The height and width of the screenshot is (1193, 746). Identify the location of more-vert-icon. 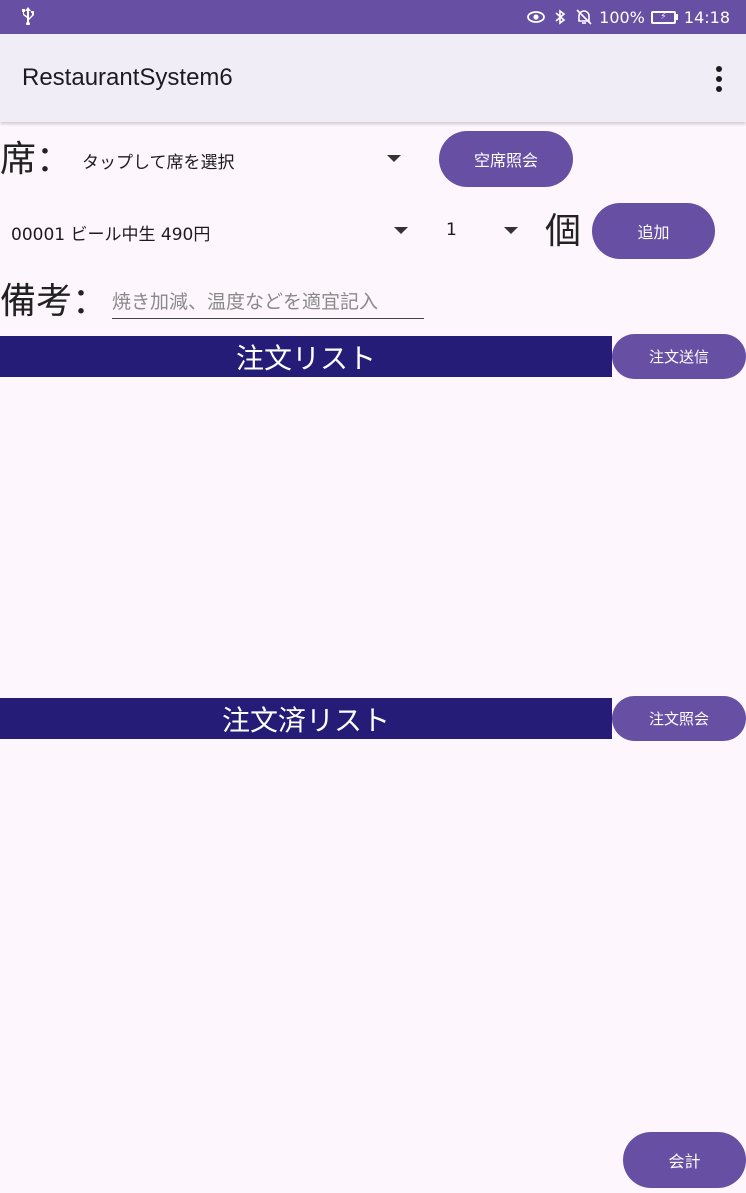
(719, 79).